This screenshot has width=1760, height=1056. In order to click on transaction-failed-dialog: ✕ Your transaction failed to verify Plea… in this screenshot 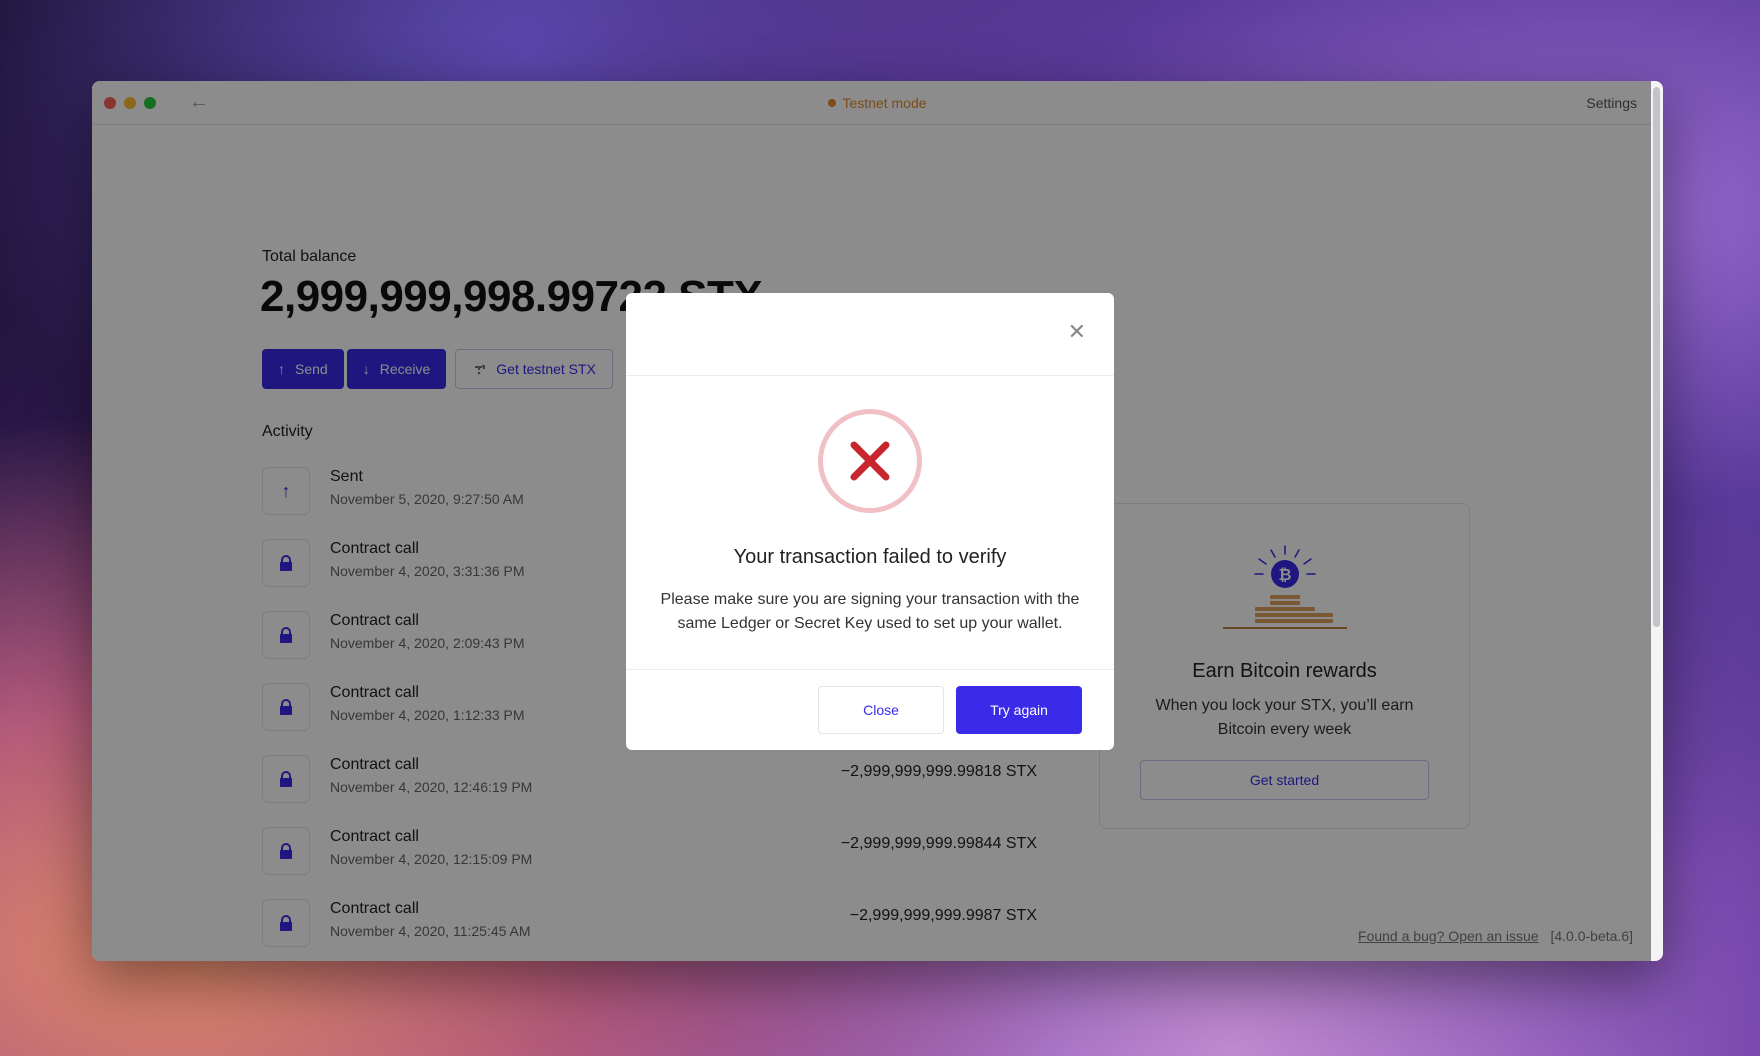, I will do `click(870, 521)`.